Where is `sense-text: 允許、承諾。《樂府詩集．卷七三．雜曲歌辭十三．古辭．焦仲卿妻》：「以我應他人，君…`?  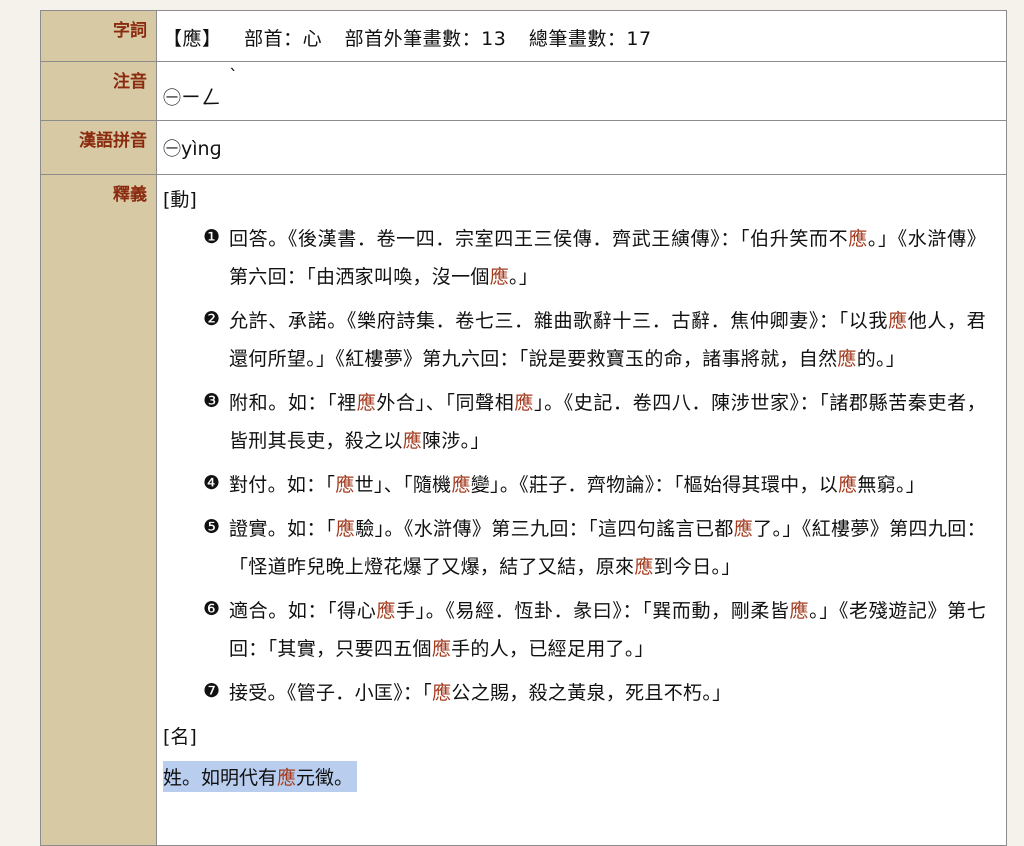 sense-text: 允許、承諾。《樂府詩集．卷七三．雜曲歌辭十三．古辭．焦仲卿妻》：「以我應他人，君… is located at coordinates (607, 340).